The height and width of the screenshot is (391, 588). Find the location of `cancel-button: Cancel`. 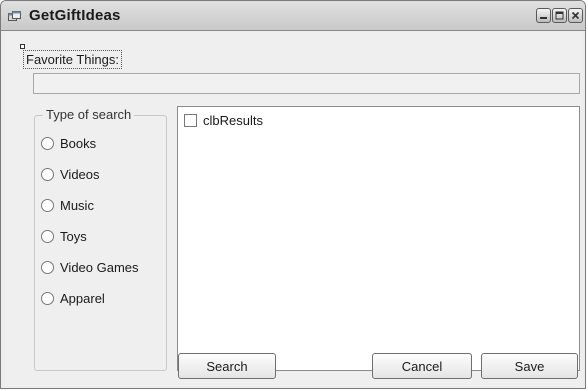

cancel-button: Cancel is located at coordinates (422, 366).